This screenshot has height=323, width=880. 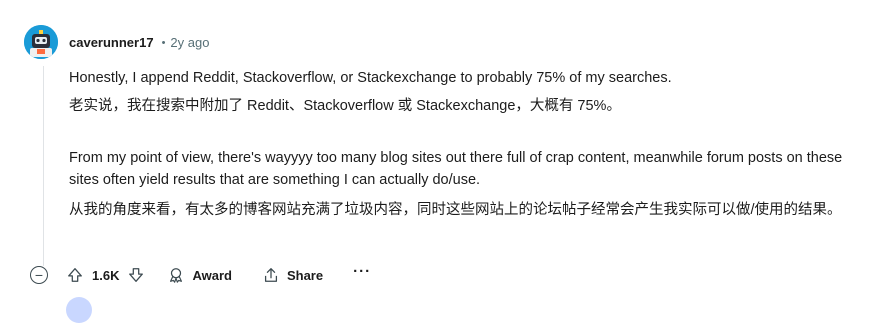 I want to click on avatar, so click(x=41, y=42).